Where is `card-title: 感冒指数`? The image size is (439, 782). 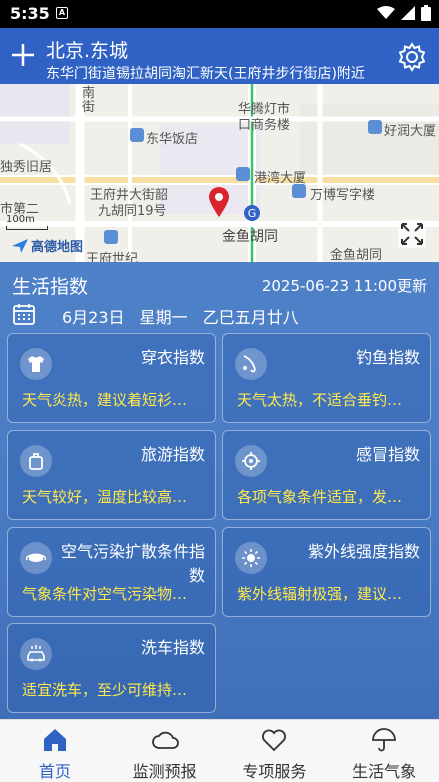
card-title: 感冒指数 is located at coordinates (387, 454).